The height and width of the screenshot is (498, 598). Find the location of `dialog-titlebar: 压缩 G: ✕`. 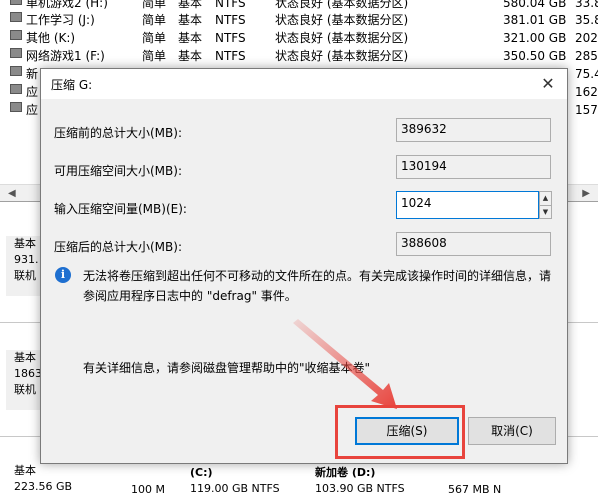

dialog-titlebar: 压缩 G: ✕ is located at coordinates (304, 84).